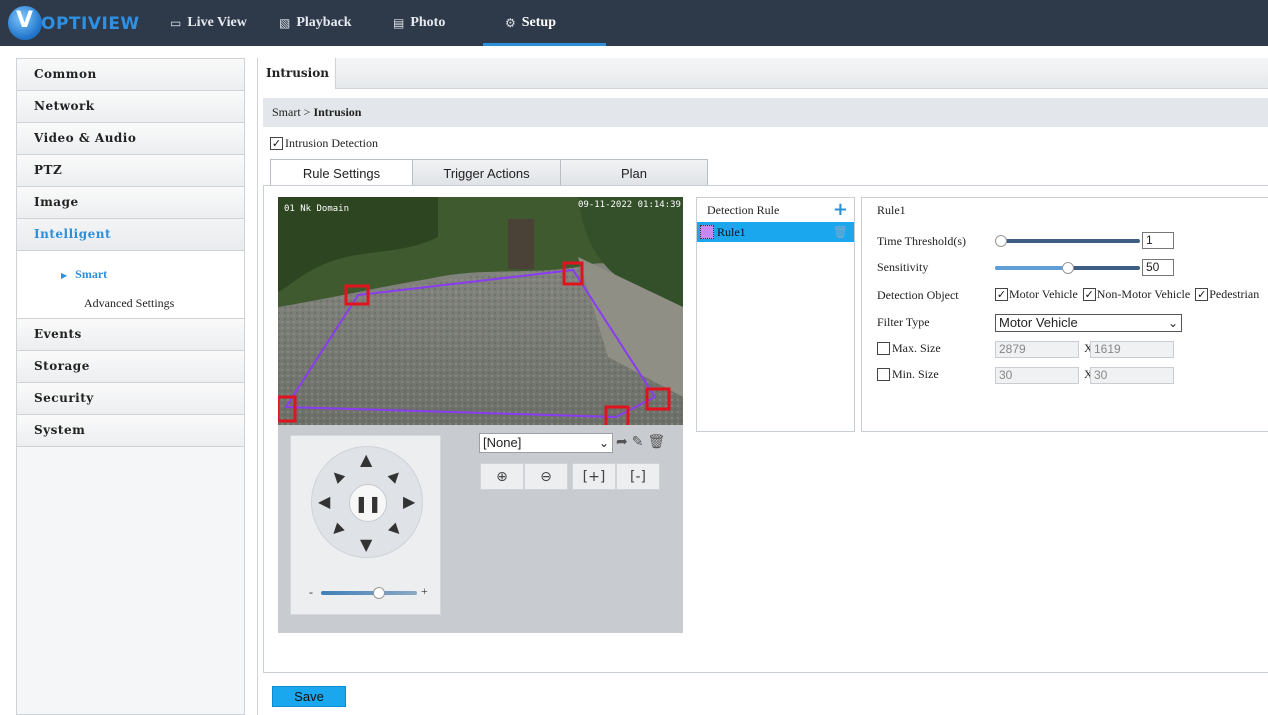 The height and width of the screenshot is (715, 1268). What do you see at coordinates (1001, 294) in the screenshot?
I see `motor-vehicle-checkbox: ✓` at bounding box center [1001, 294].